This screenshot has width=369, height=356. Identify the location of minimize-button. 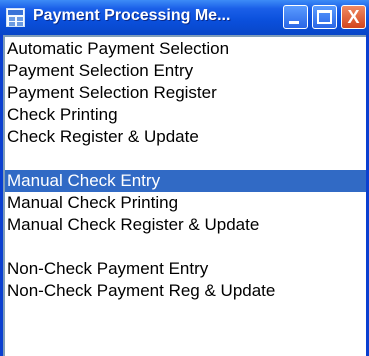
(295, 17).